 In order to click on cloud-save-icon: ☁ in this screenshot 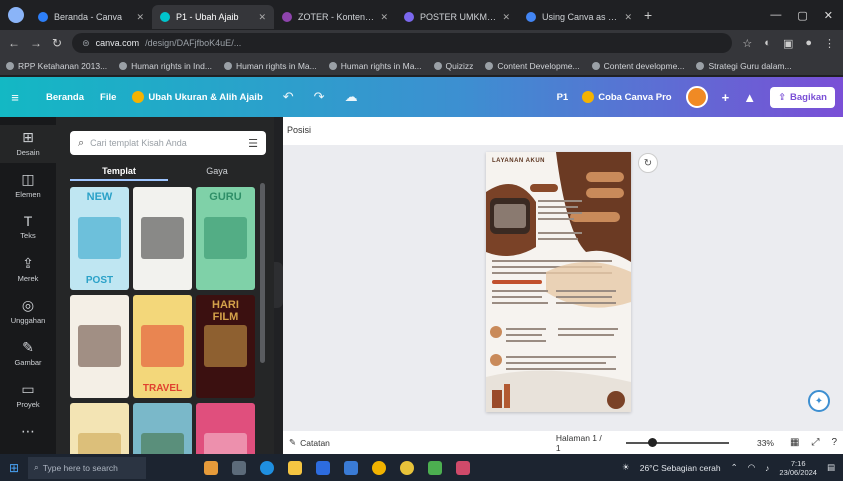, I will do `click(351, 97)`.